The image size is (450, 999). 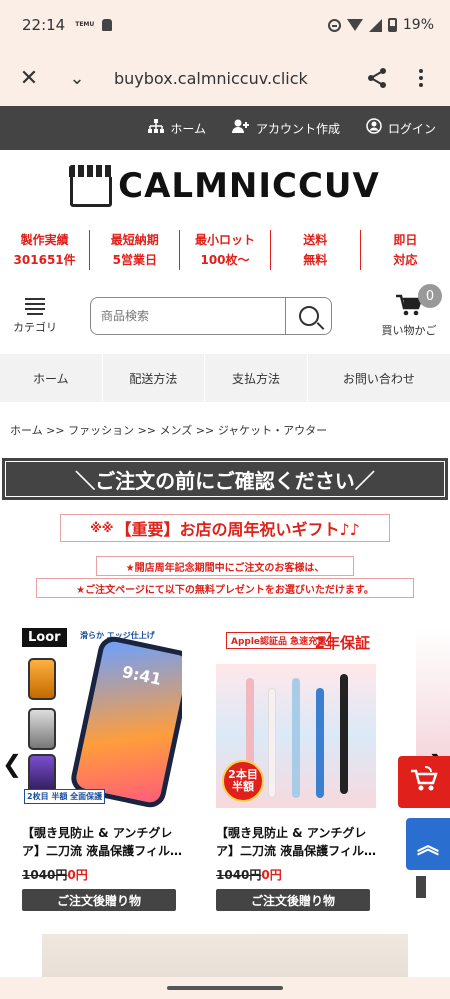 I want to click on gift-announcement: ※※ 【重要】お店の周年祝いギフト♪♪, so click(x=225, y=528).